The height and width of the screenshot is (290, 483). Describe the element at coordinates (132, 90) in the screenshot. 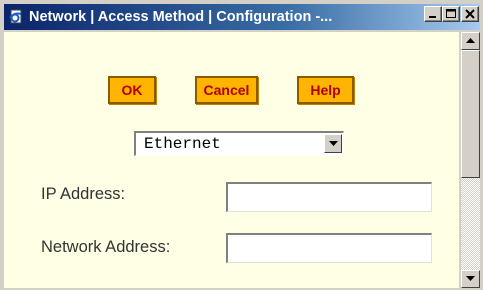

I see `ok-button: OK` at that location.